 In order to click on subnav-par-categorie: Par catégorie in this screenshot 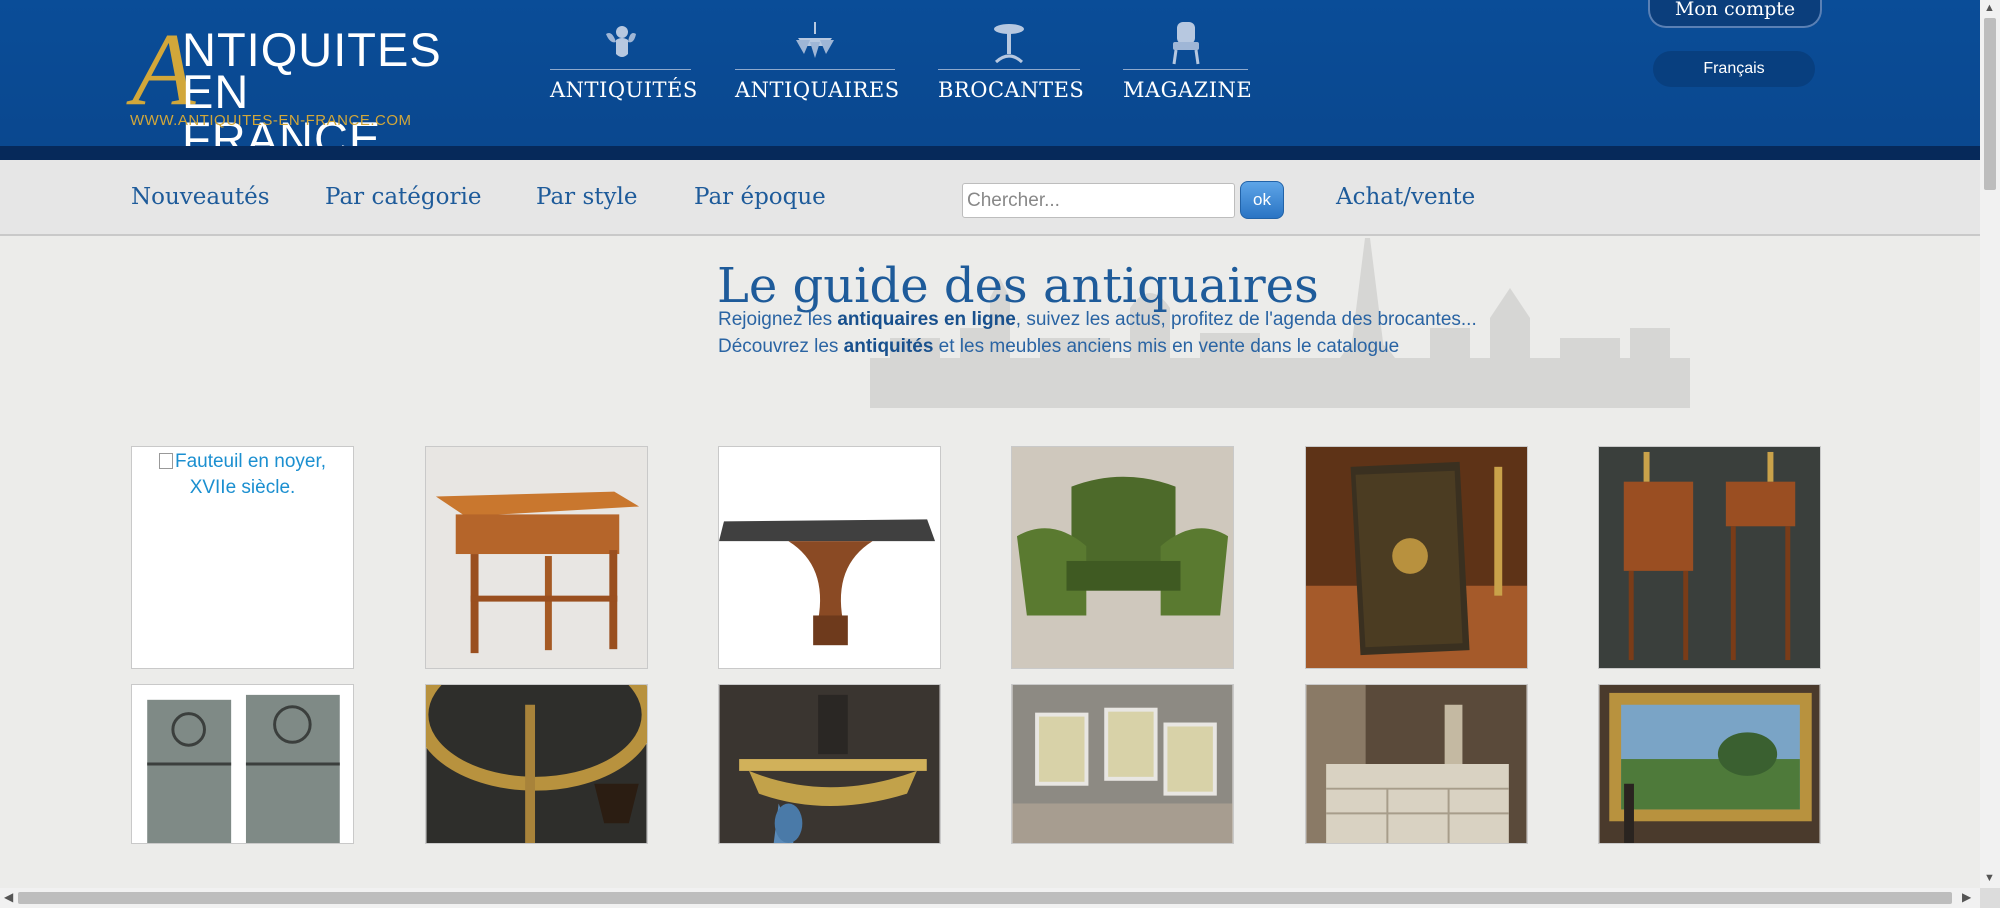, I will do `click(403, 197)`.